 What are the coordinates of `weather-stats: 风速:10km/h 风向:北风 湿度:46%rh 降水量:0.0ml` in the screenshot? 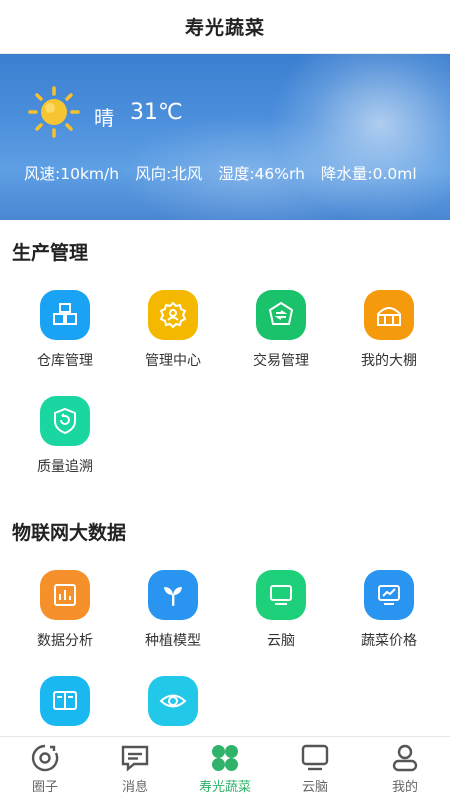 It's located at (220, 173).